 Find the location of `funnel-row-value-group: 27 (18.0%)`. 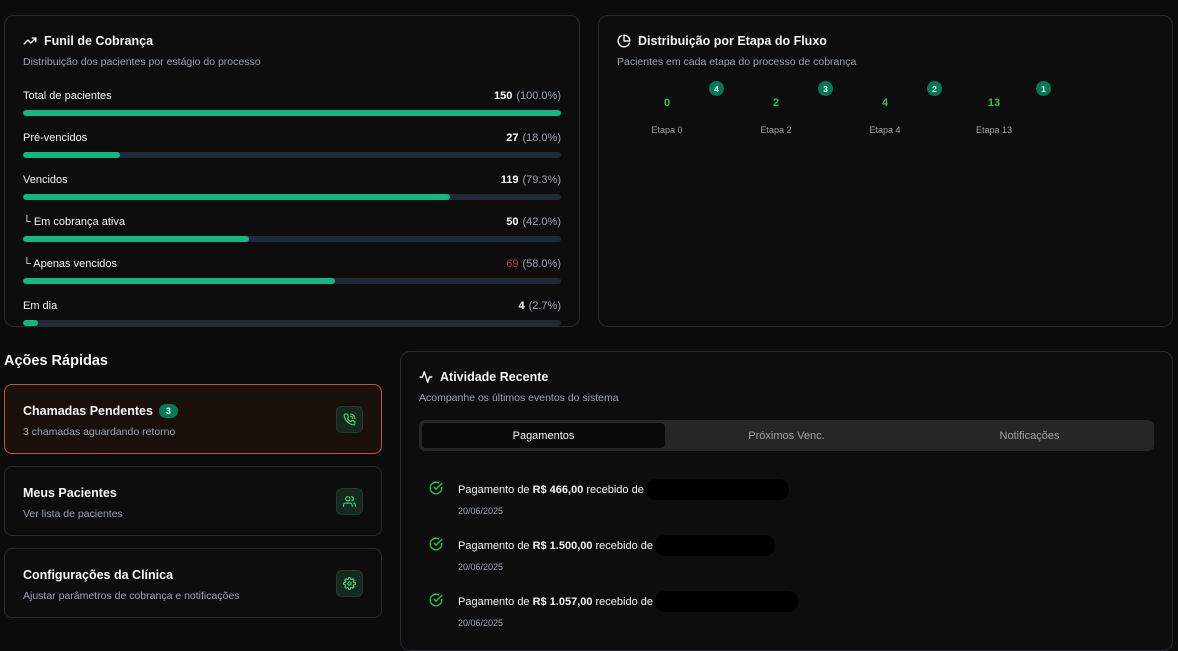

funnel-row-value-group: 27 (18.0%) is located at coordinates (533, 138).